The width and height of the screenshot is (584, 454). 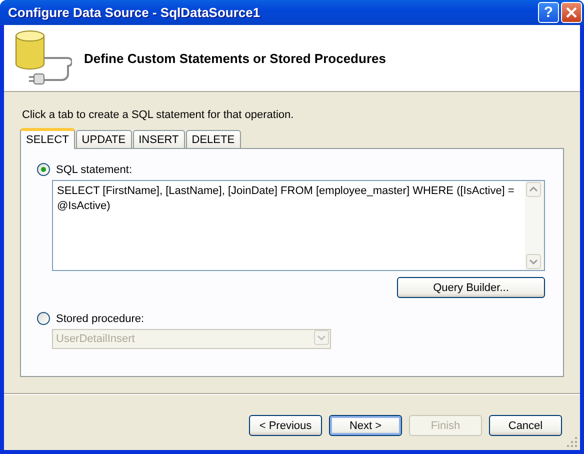 What do you see at coordinates (94, 170) in the screenshot?
I see `radio-label: SQL statement:` at bounding box center [94, 170].